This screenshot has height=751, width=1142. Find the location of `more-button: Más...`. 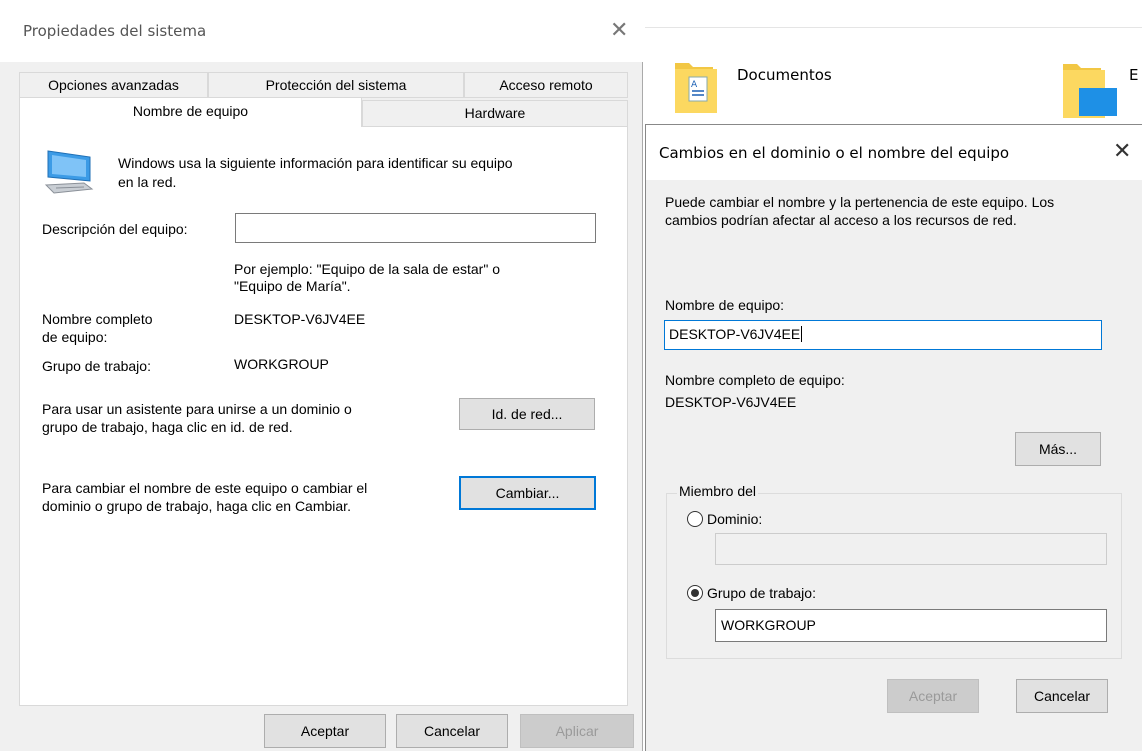

more-button: Más... is located at coordinates (1058, 449).